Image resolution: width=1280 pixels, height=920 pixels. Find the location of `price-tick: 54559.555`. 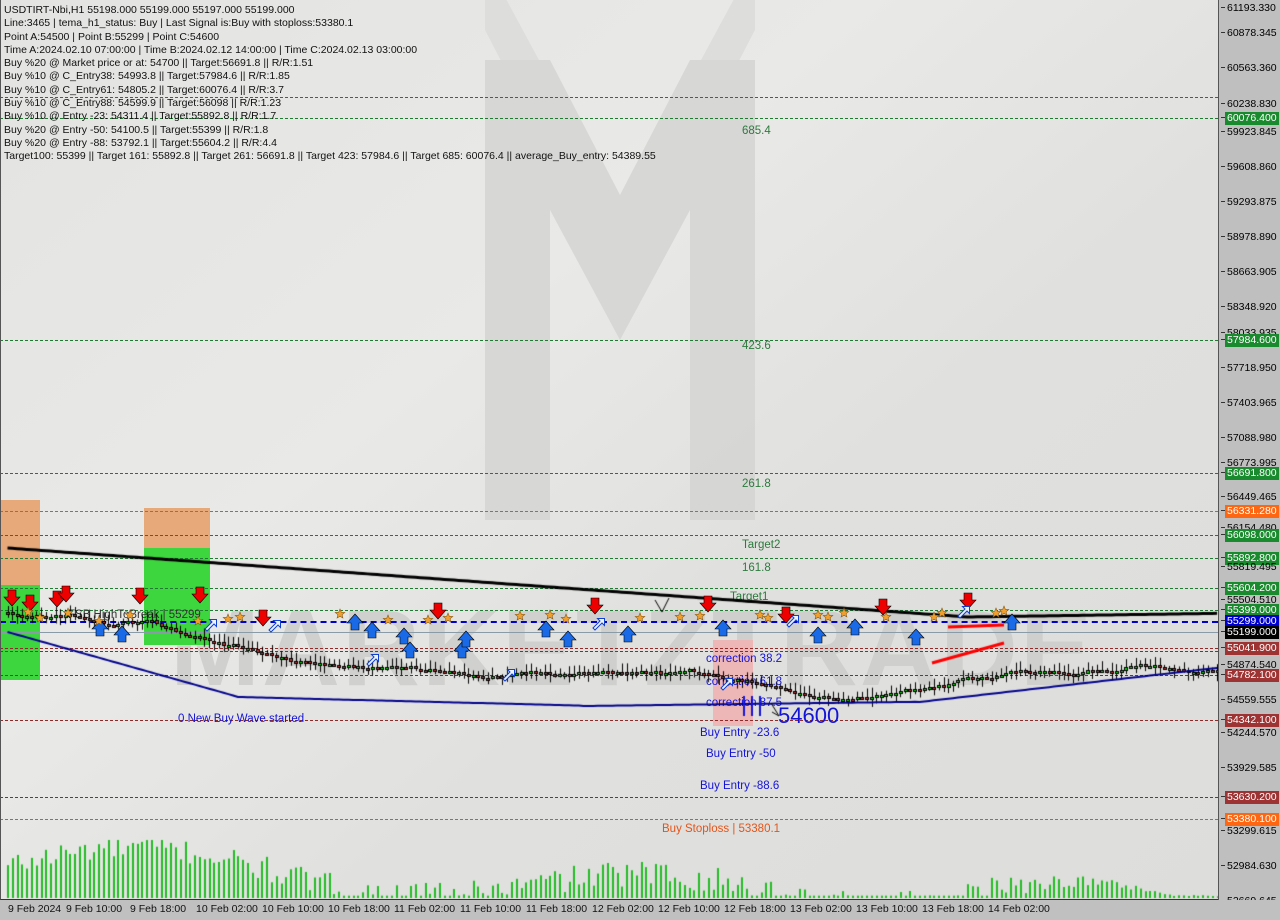

price-tick: 54559.555 is located at coordinates (1249, 700).